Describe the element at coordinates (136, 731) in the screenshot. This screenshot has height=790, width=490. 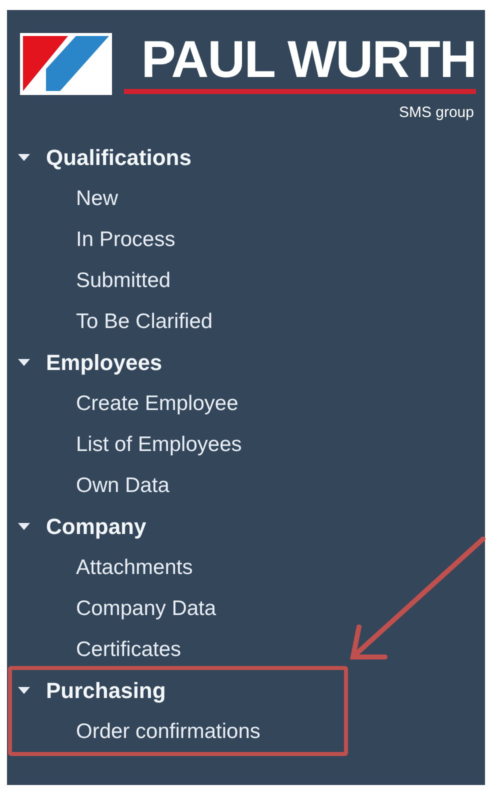
I see `nav-item: Order confirmations` at that location.